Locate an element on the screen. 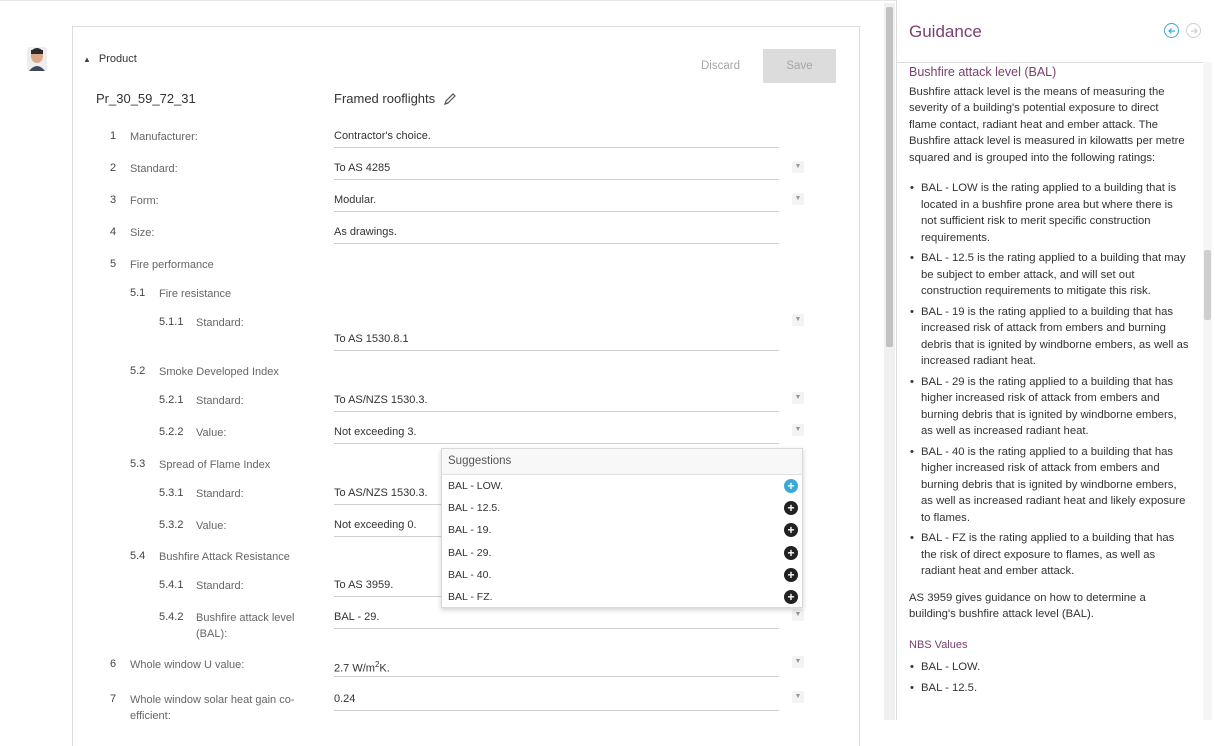  product-title-text: Framed rooflights is located at coordinates (385, 98).